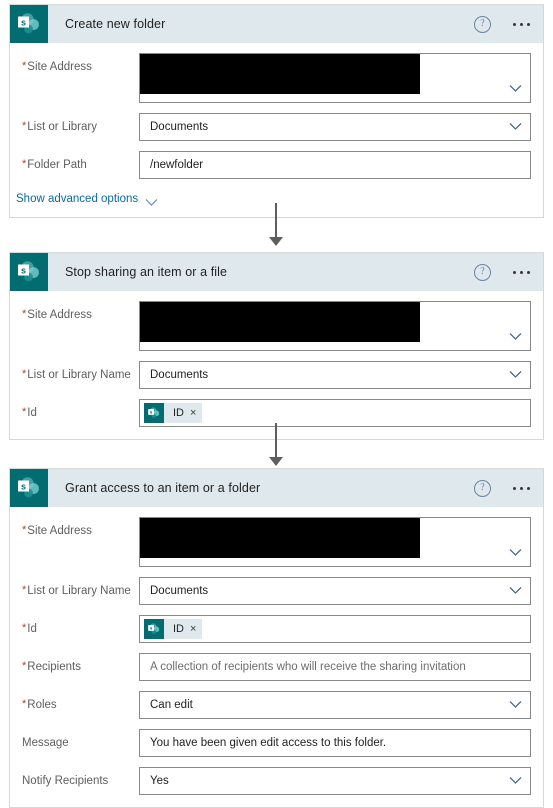 This screenshot has width=553, height=808. What do you see at coordinates (276, 272) in the screenshot?
I see `card-header: s Stop sharing an item or a file ?` at bounding box center [276, 272].